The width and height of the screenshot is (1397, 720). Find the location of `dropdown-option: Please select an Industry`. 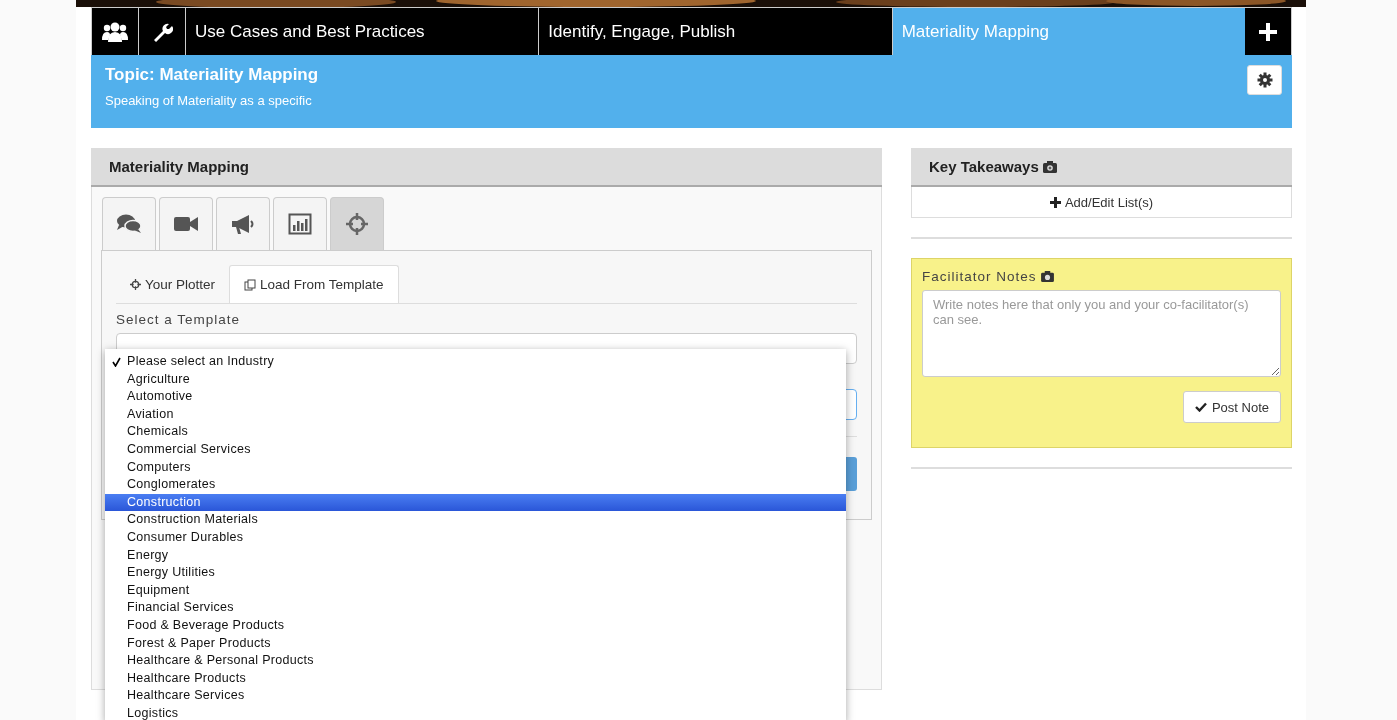

dropdown-option: Please select an Industry is located at coordinates (475, 362).